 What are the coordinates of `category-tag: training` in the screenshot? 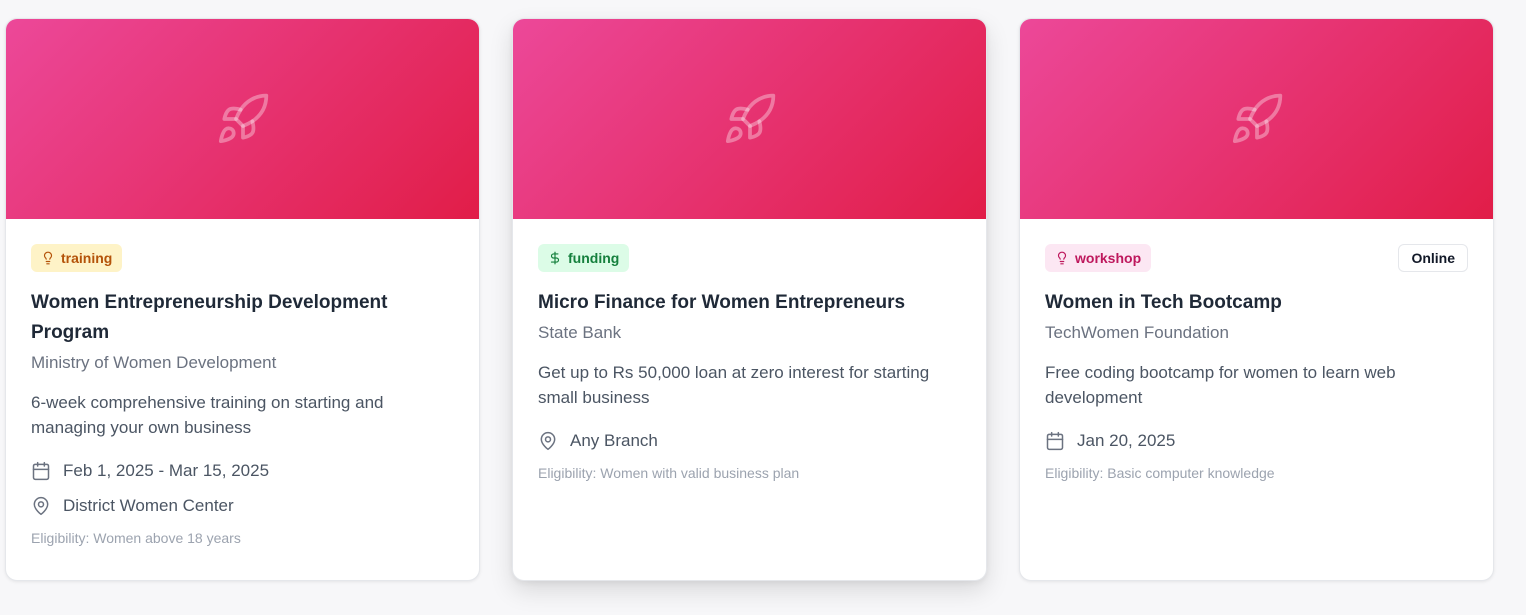 It's located at (77, 258).